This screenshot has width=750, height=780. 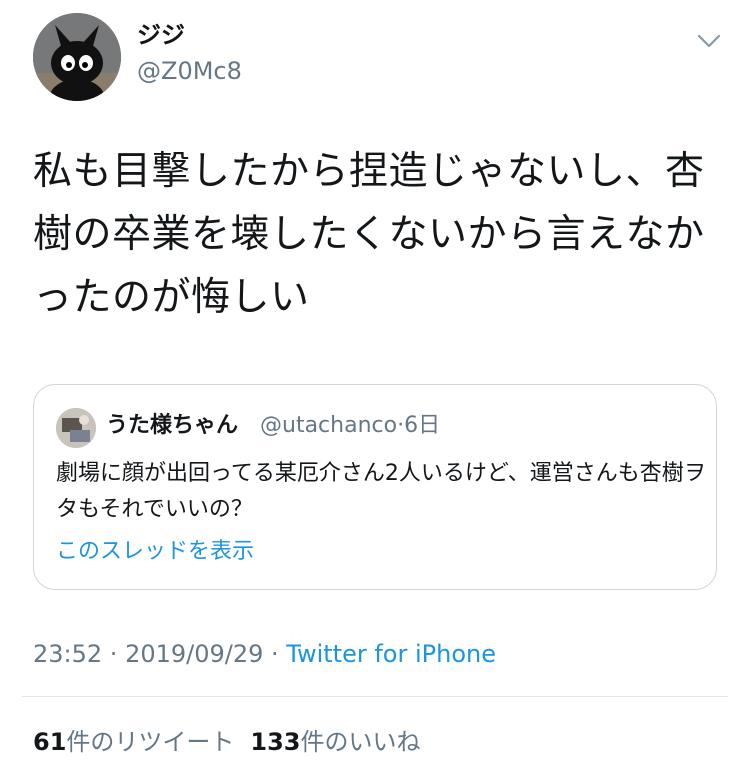 What do you see at coordinates (50, 742) in the screenshot?
I see `retweet-count: 61` at bounding box center [50, 742].